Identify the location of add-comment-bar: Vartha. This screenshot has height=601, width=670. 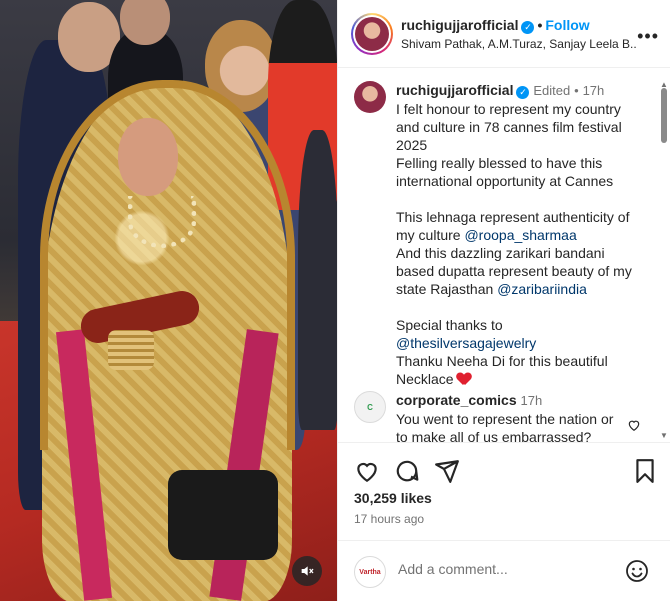
(504, 570).